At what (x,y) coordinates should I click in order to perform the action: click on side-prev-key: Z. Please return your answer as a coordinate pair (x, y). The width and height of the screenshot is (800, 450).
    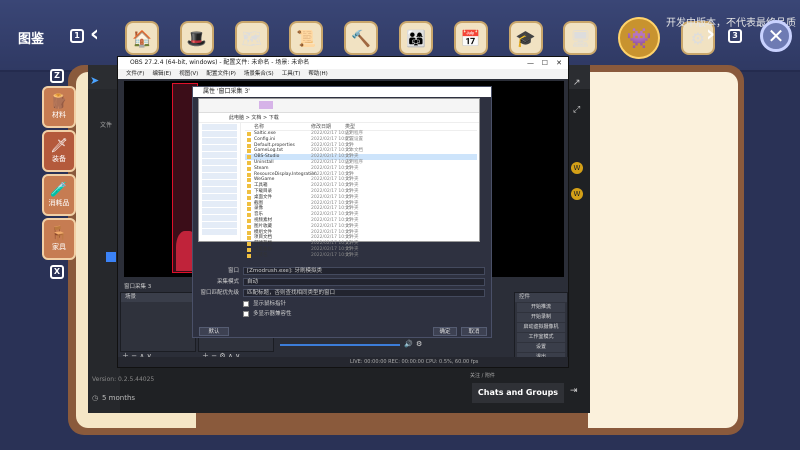
    Looking at the image, I should click on (57, 76).